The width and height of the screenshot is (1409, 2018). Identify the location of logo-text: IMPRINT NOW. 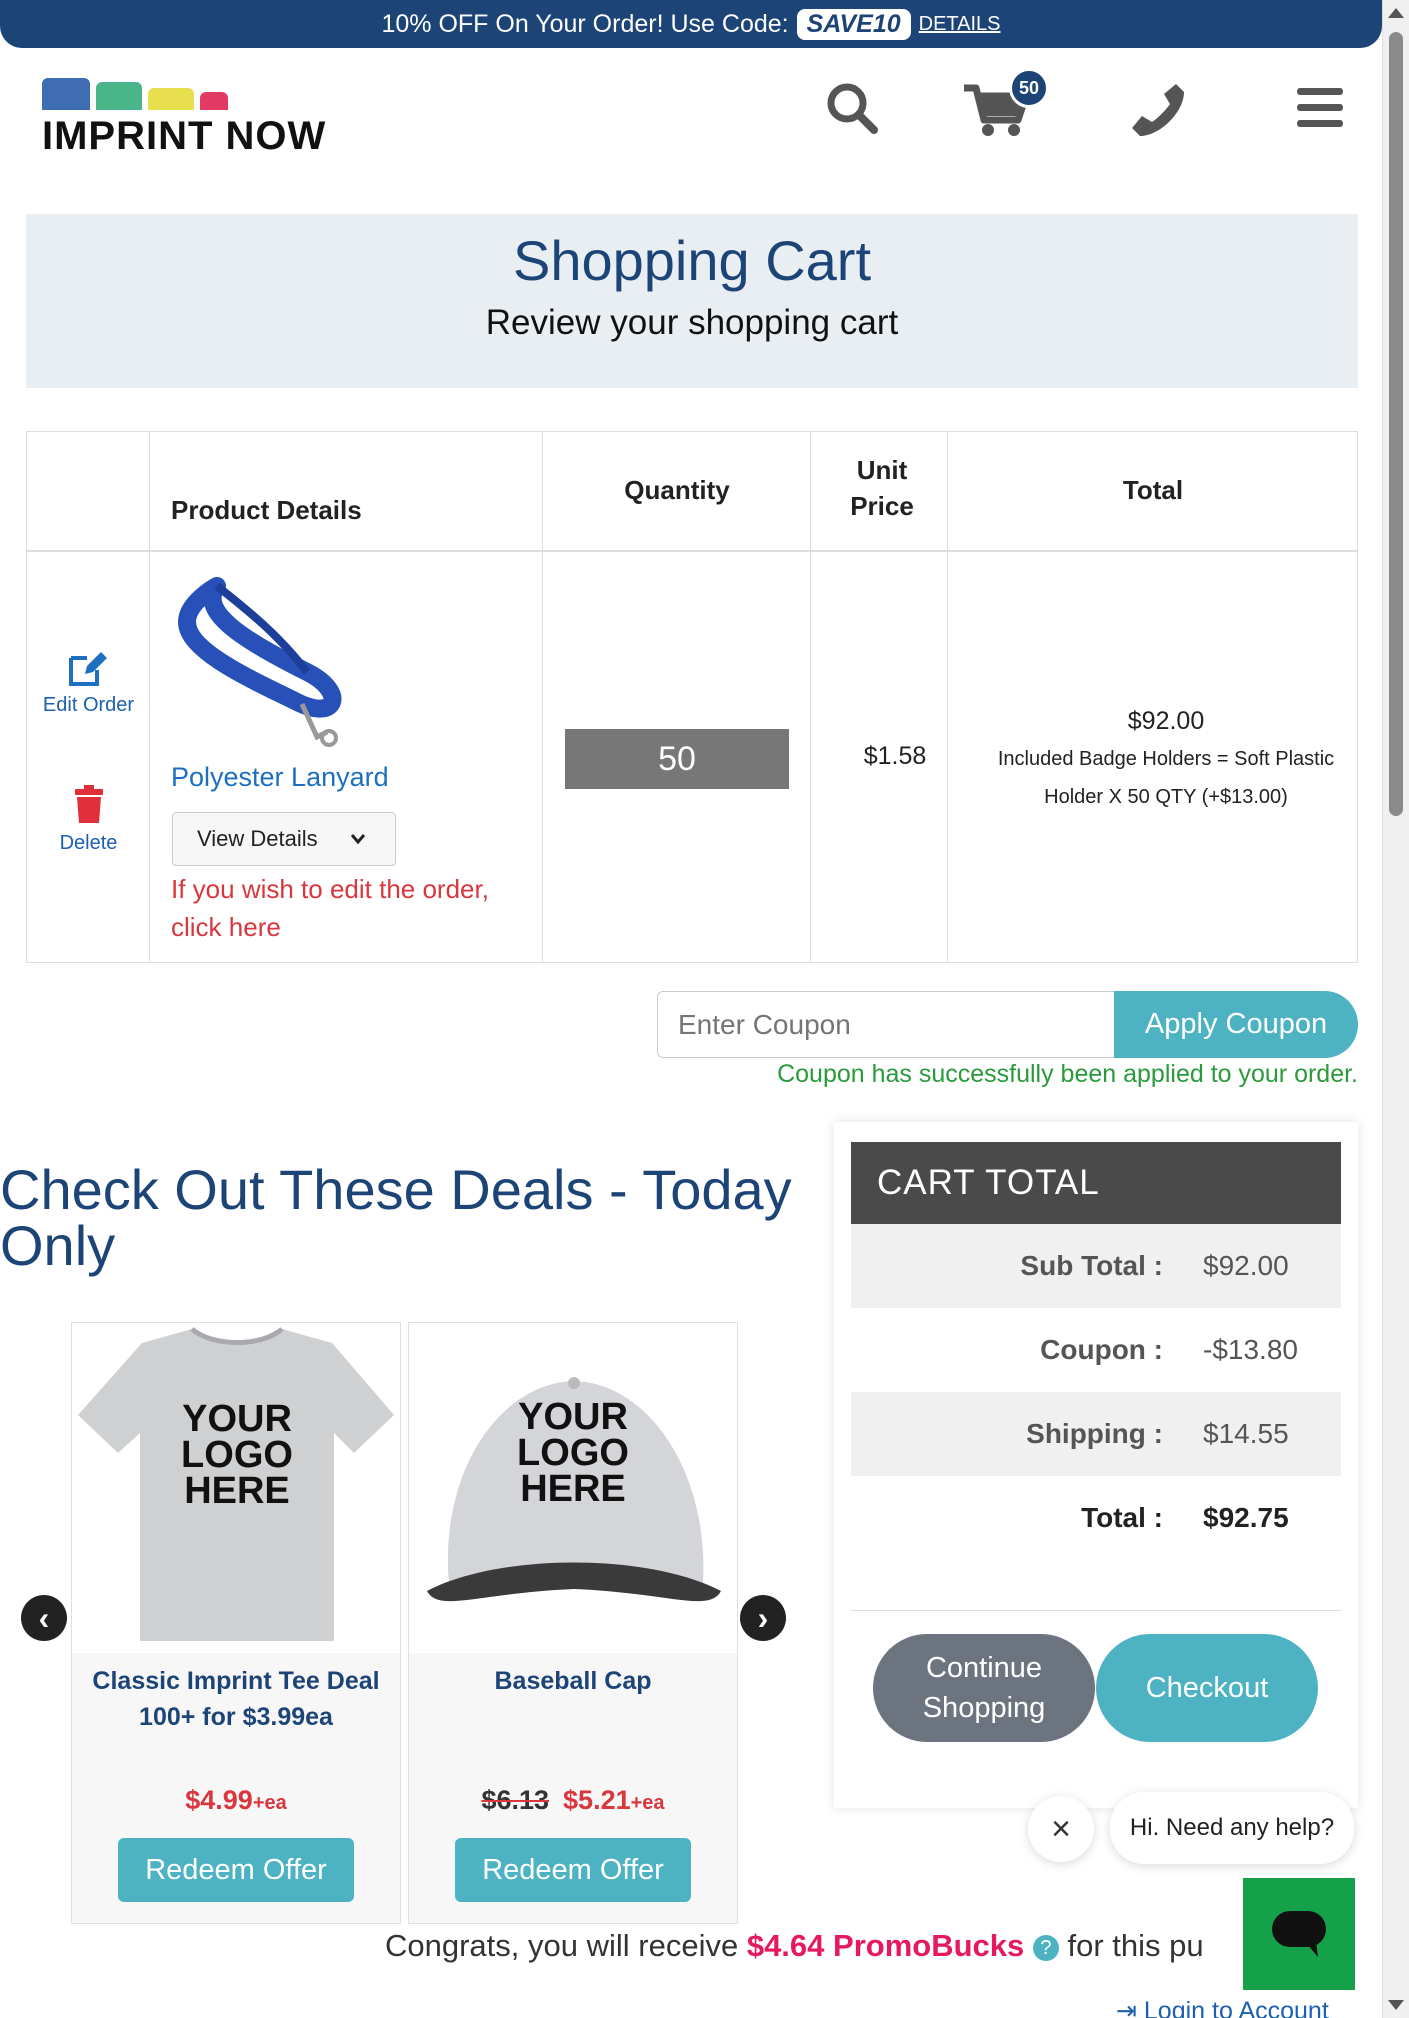
(184, 136).